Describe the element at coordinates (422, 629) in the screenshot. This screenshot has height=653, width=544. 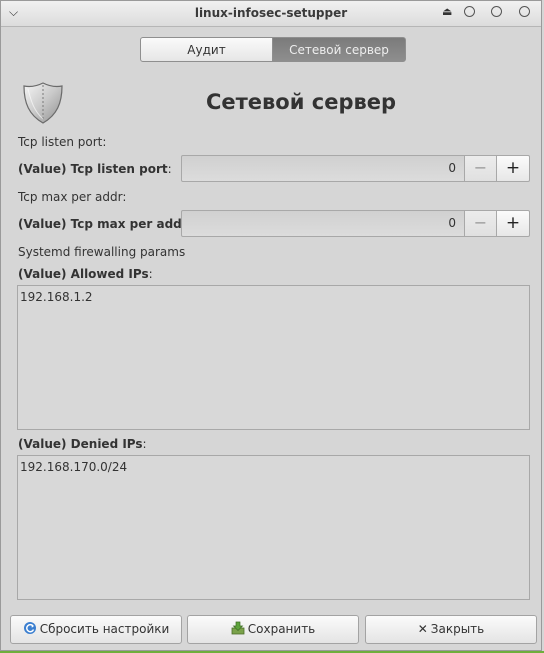
I see `close-icon: ✕` at that location.